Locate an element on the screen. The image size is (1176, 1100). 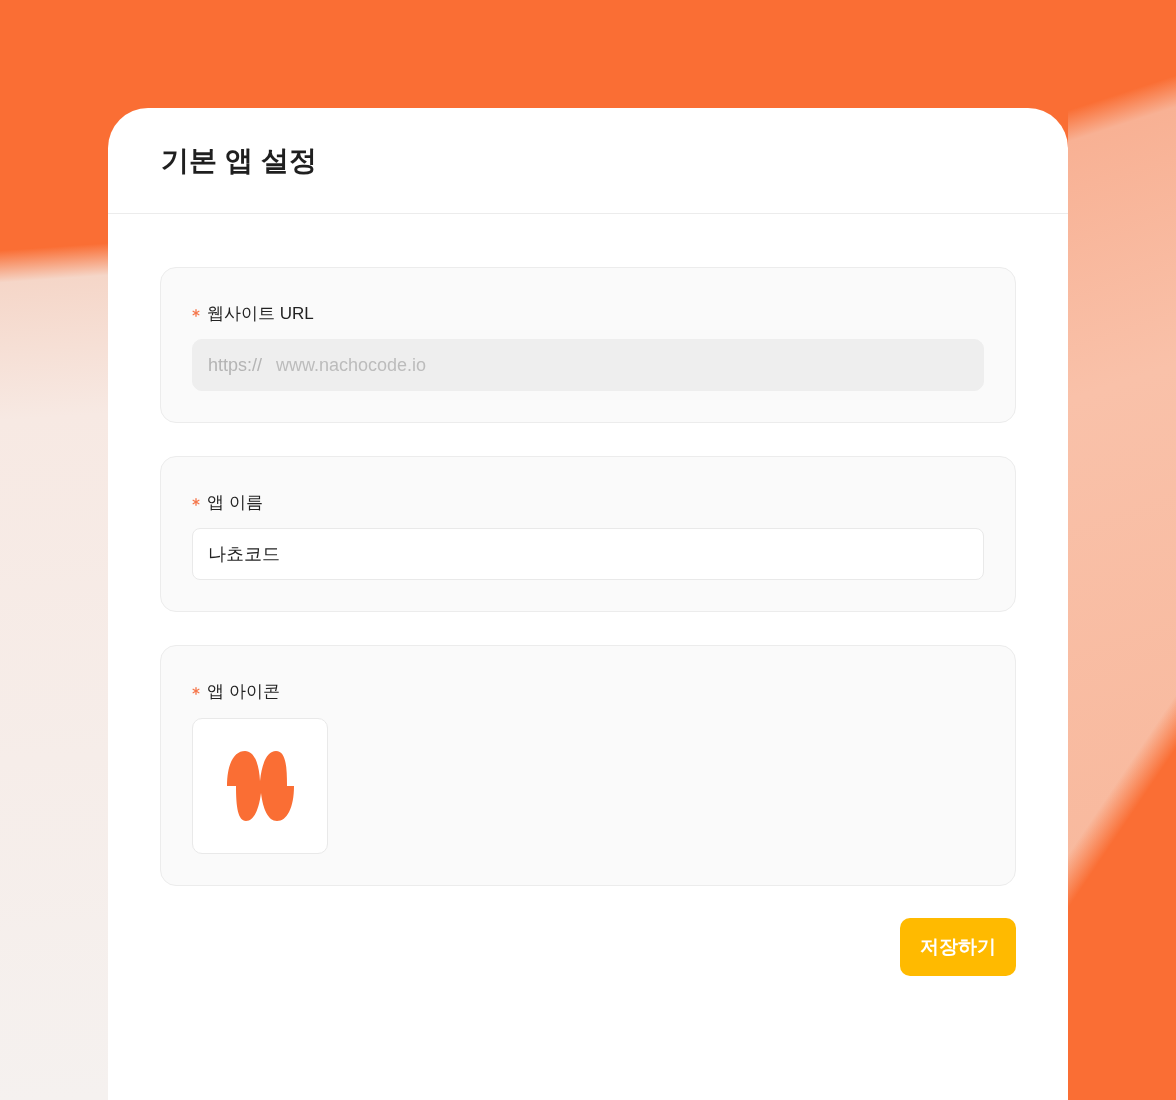
url-prefix: https:// is located at coordinates (235, 365).